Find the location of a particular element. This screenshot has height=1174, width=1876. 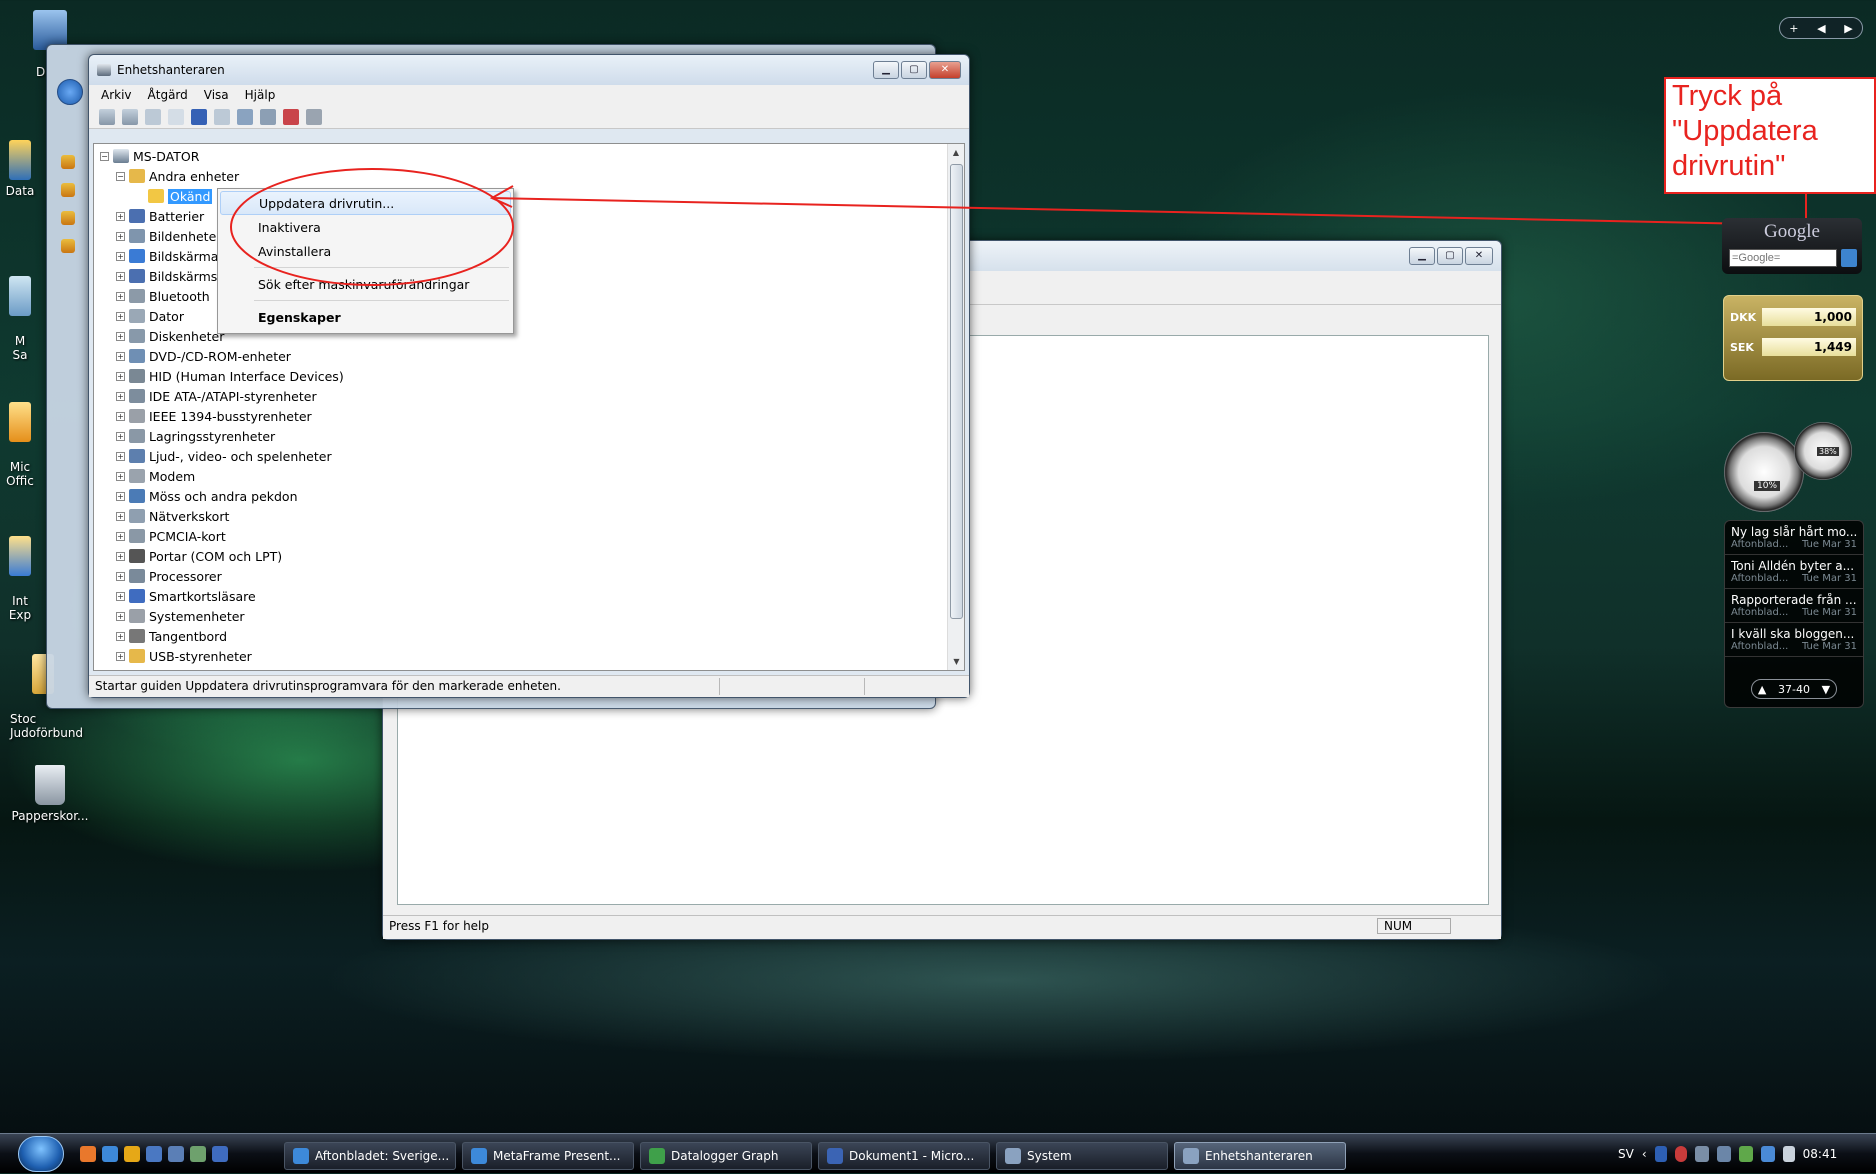

pager-down-icon: ▼ is located at coordinates (1826, 689).